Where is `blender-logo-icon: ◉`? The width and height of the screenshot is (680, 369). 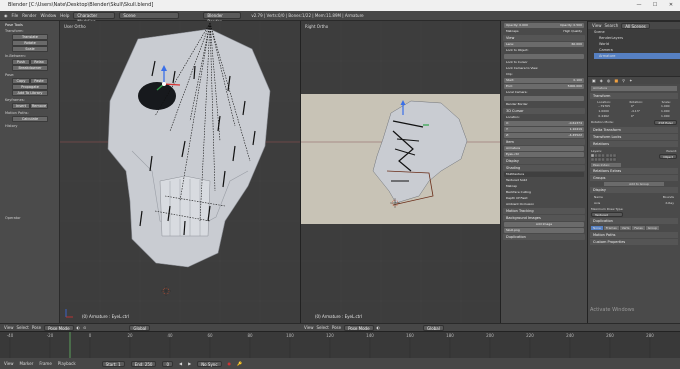
blender-logo-icon: ◉ is located at coordinates (6, 15).